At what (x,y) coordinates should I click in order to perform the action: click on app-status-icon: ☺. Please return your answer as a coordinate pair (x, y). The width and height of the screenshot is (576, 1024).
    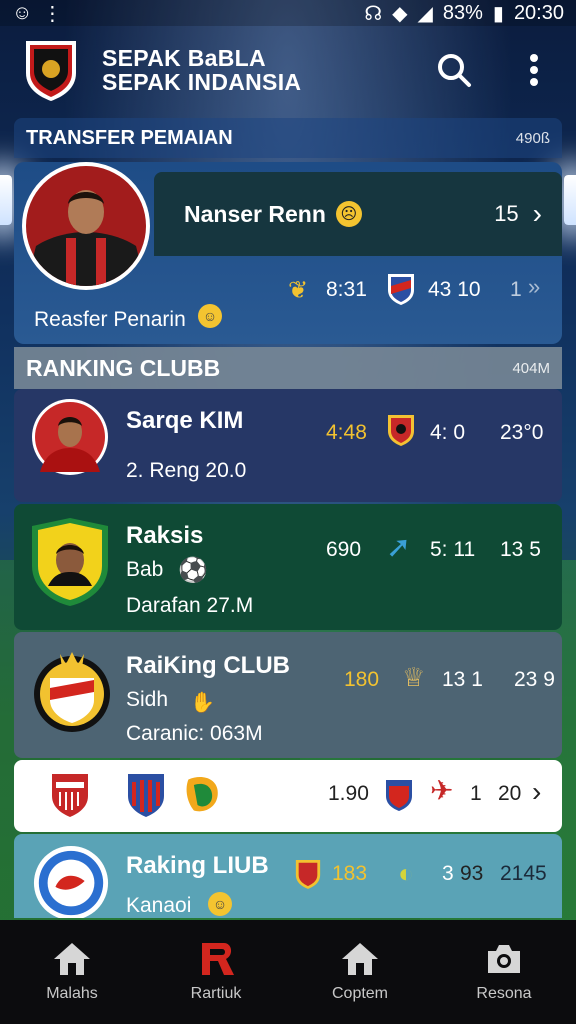
    Looking at the image, I should click on (22, 12).